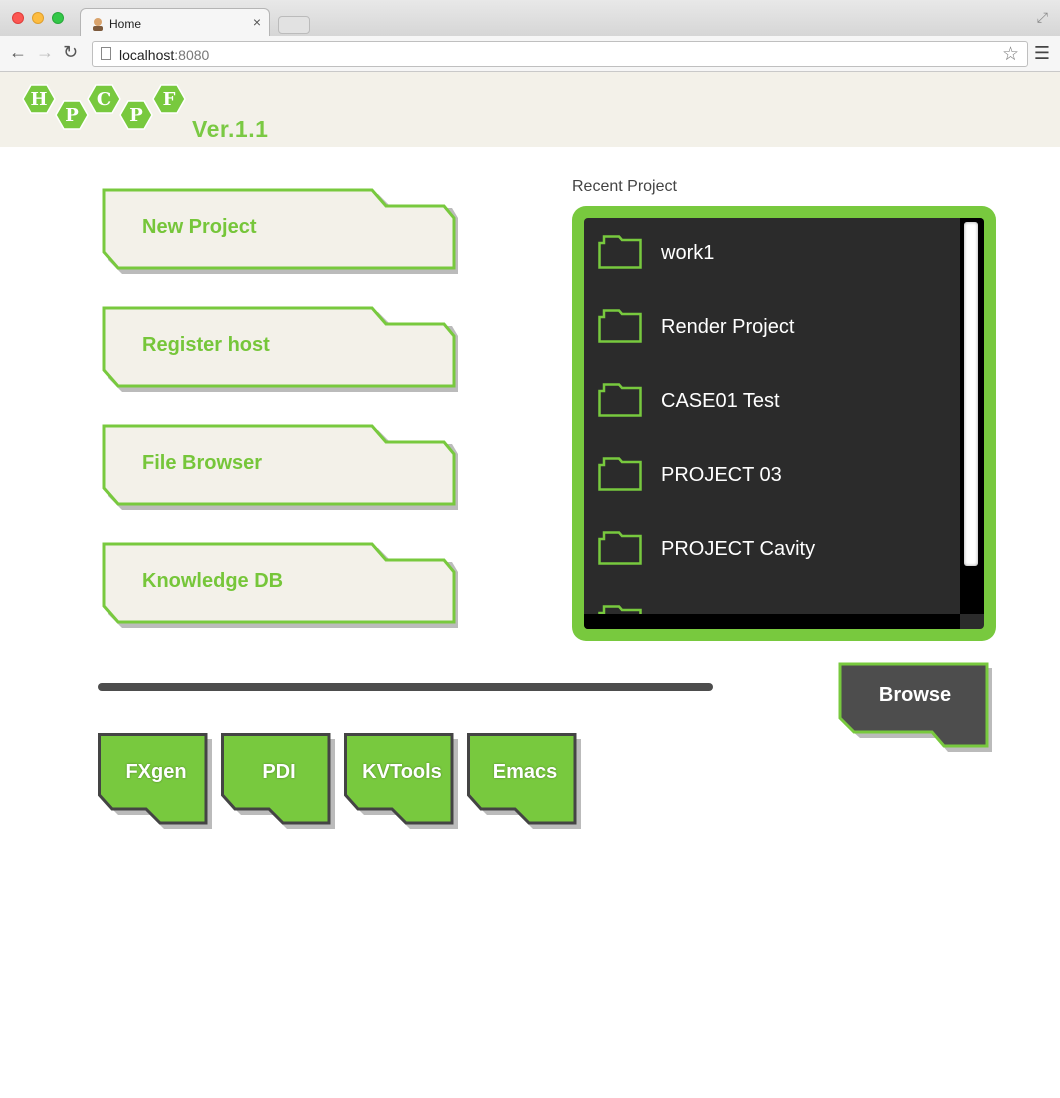 The height and width of the screenshot is (1098, 1060). What do you see at coordinates (624, 186) in the screenshot?
I see `recent-project-heading: Recent Project` at bounding box center [624, 186].